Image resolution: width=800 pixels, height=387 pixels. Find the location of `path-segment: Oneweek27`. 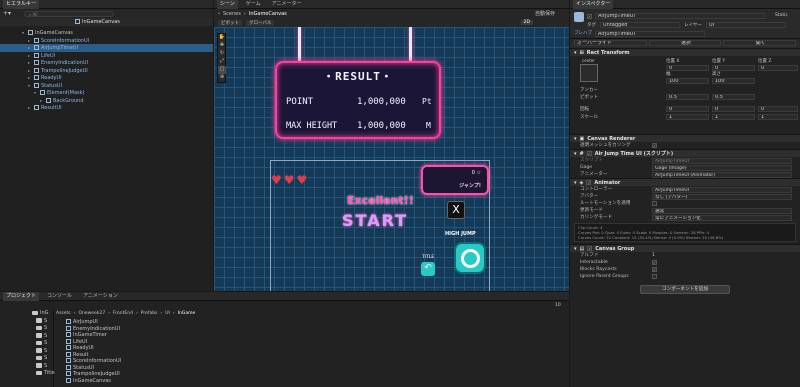

path-segment: Oneweek27 is located at coordinates (91, 314).